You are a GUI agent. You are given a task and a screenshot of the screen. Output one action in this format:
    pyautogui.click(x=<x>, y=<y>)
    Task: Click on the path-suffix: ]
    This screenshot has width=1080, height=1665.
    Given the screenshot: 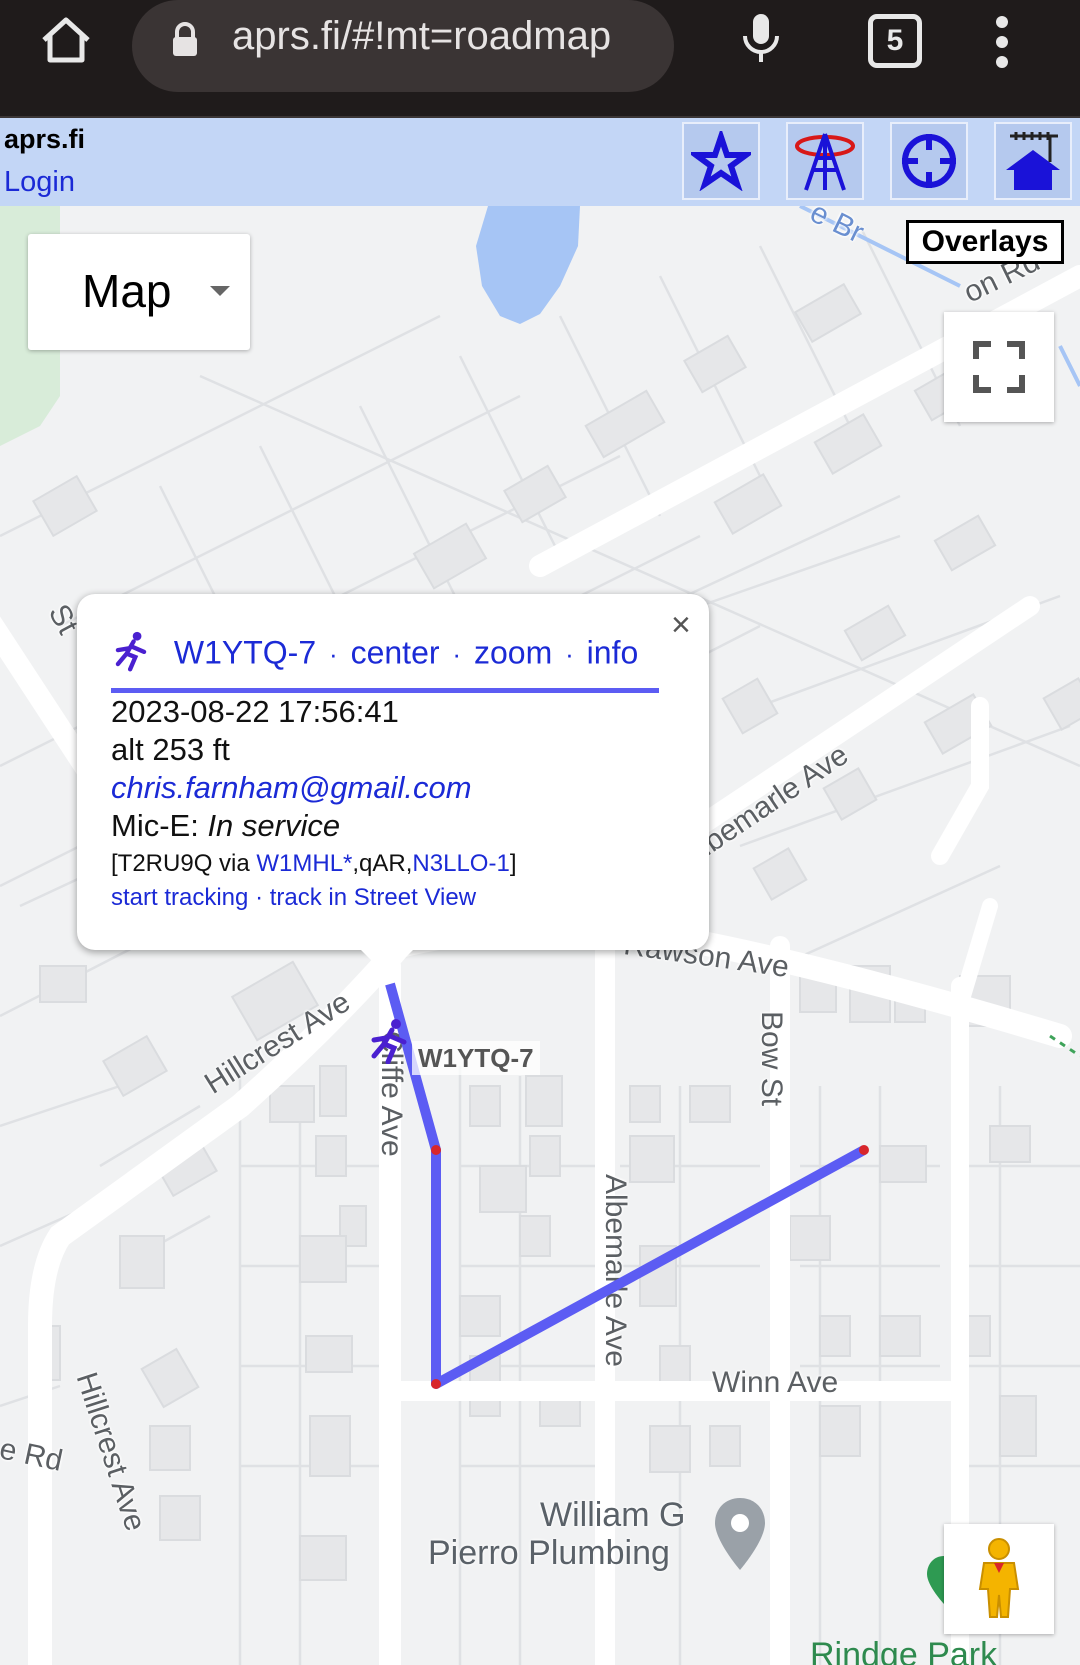 What is the action you would take?
    pyautogui.click(x=513, y=863)
    